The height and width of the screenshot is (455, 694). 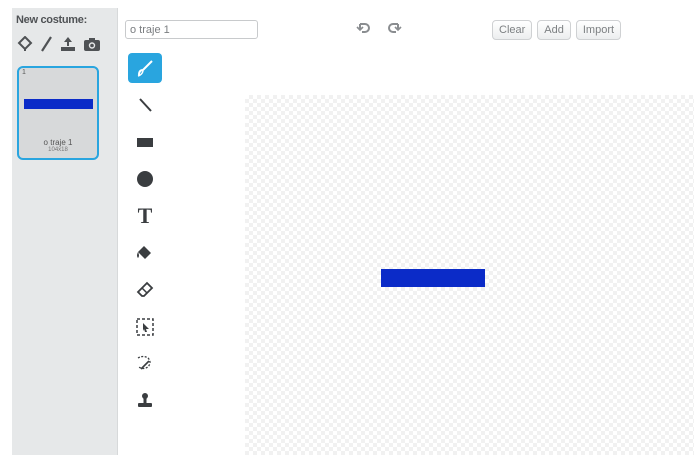 I want to click on costume-thumbnail-image, so click(x=58, y=104).